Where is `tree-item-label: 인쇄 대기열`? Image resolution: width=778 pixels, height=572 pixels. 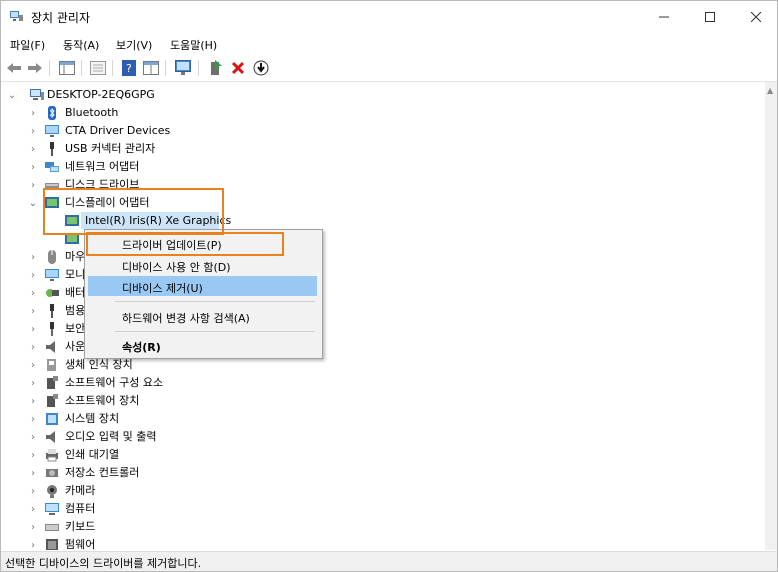 tree-item-label: 인쇄 대기열 is located at coordinates (92, 454).